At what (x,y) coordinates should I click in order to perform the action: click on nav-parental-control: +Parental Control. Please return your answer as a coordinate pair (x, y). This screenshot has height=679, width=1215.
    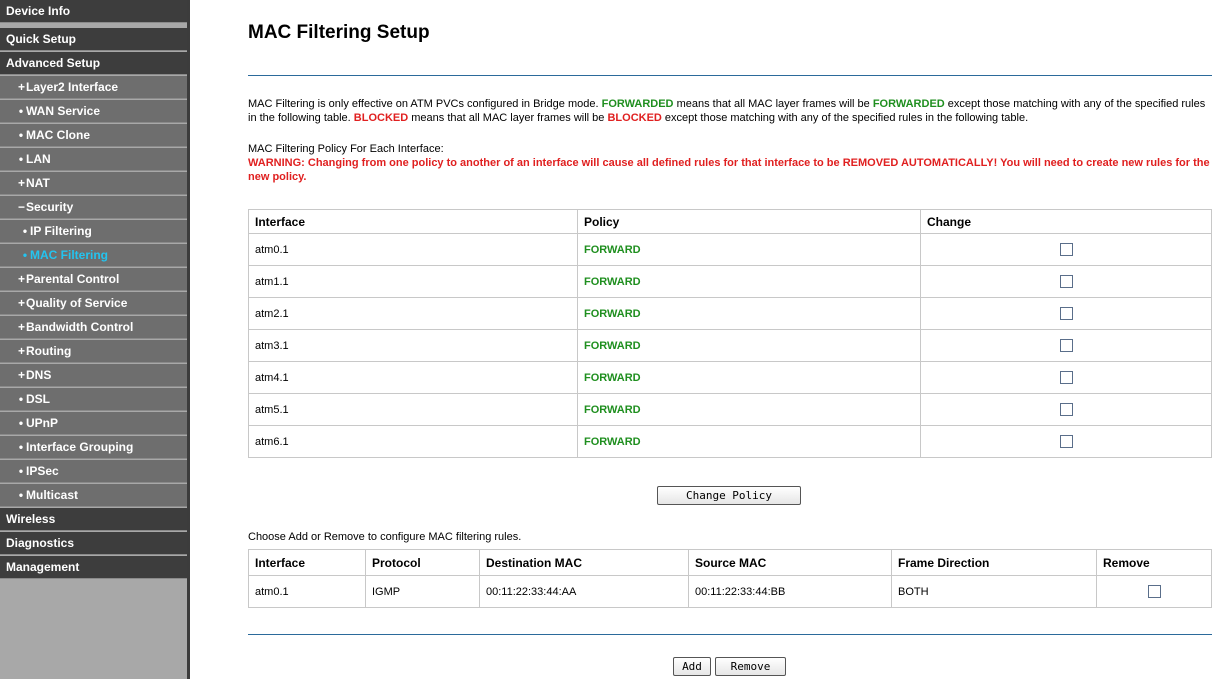
    Looking at the image, I should click on (93, 279).